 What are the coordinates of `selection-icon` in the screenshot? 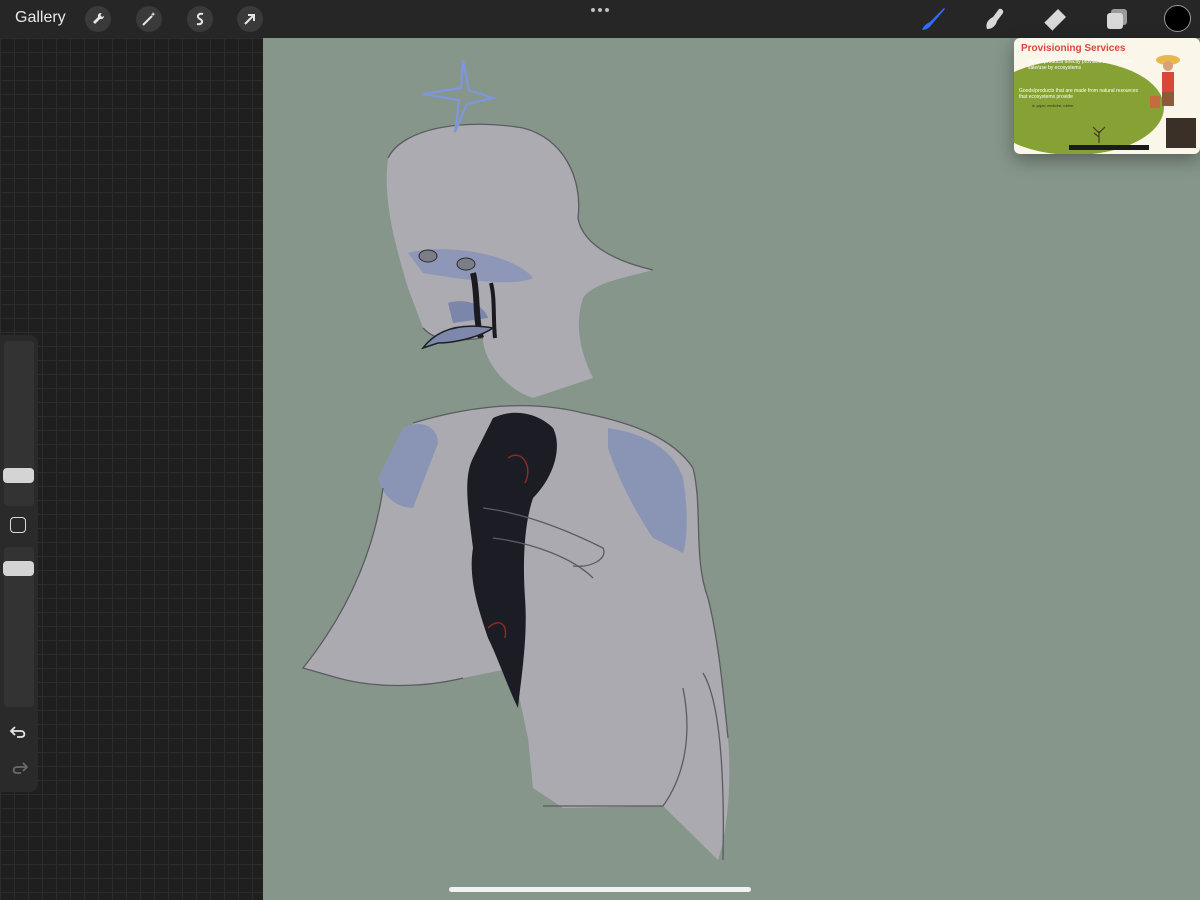 It's located at (200, 19).